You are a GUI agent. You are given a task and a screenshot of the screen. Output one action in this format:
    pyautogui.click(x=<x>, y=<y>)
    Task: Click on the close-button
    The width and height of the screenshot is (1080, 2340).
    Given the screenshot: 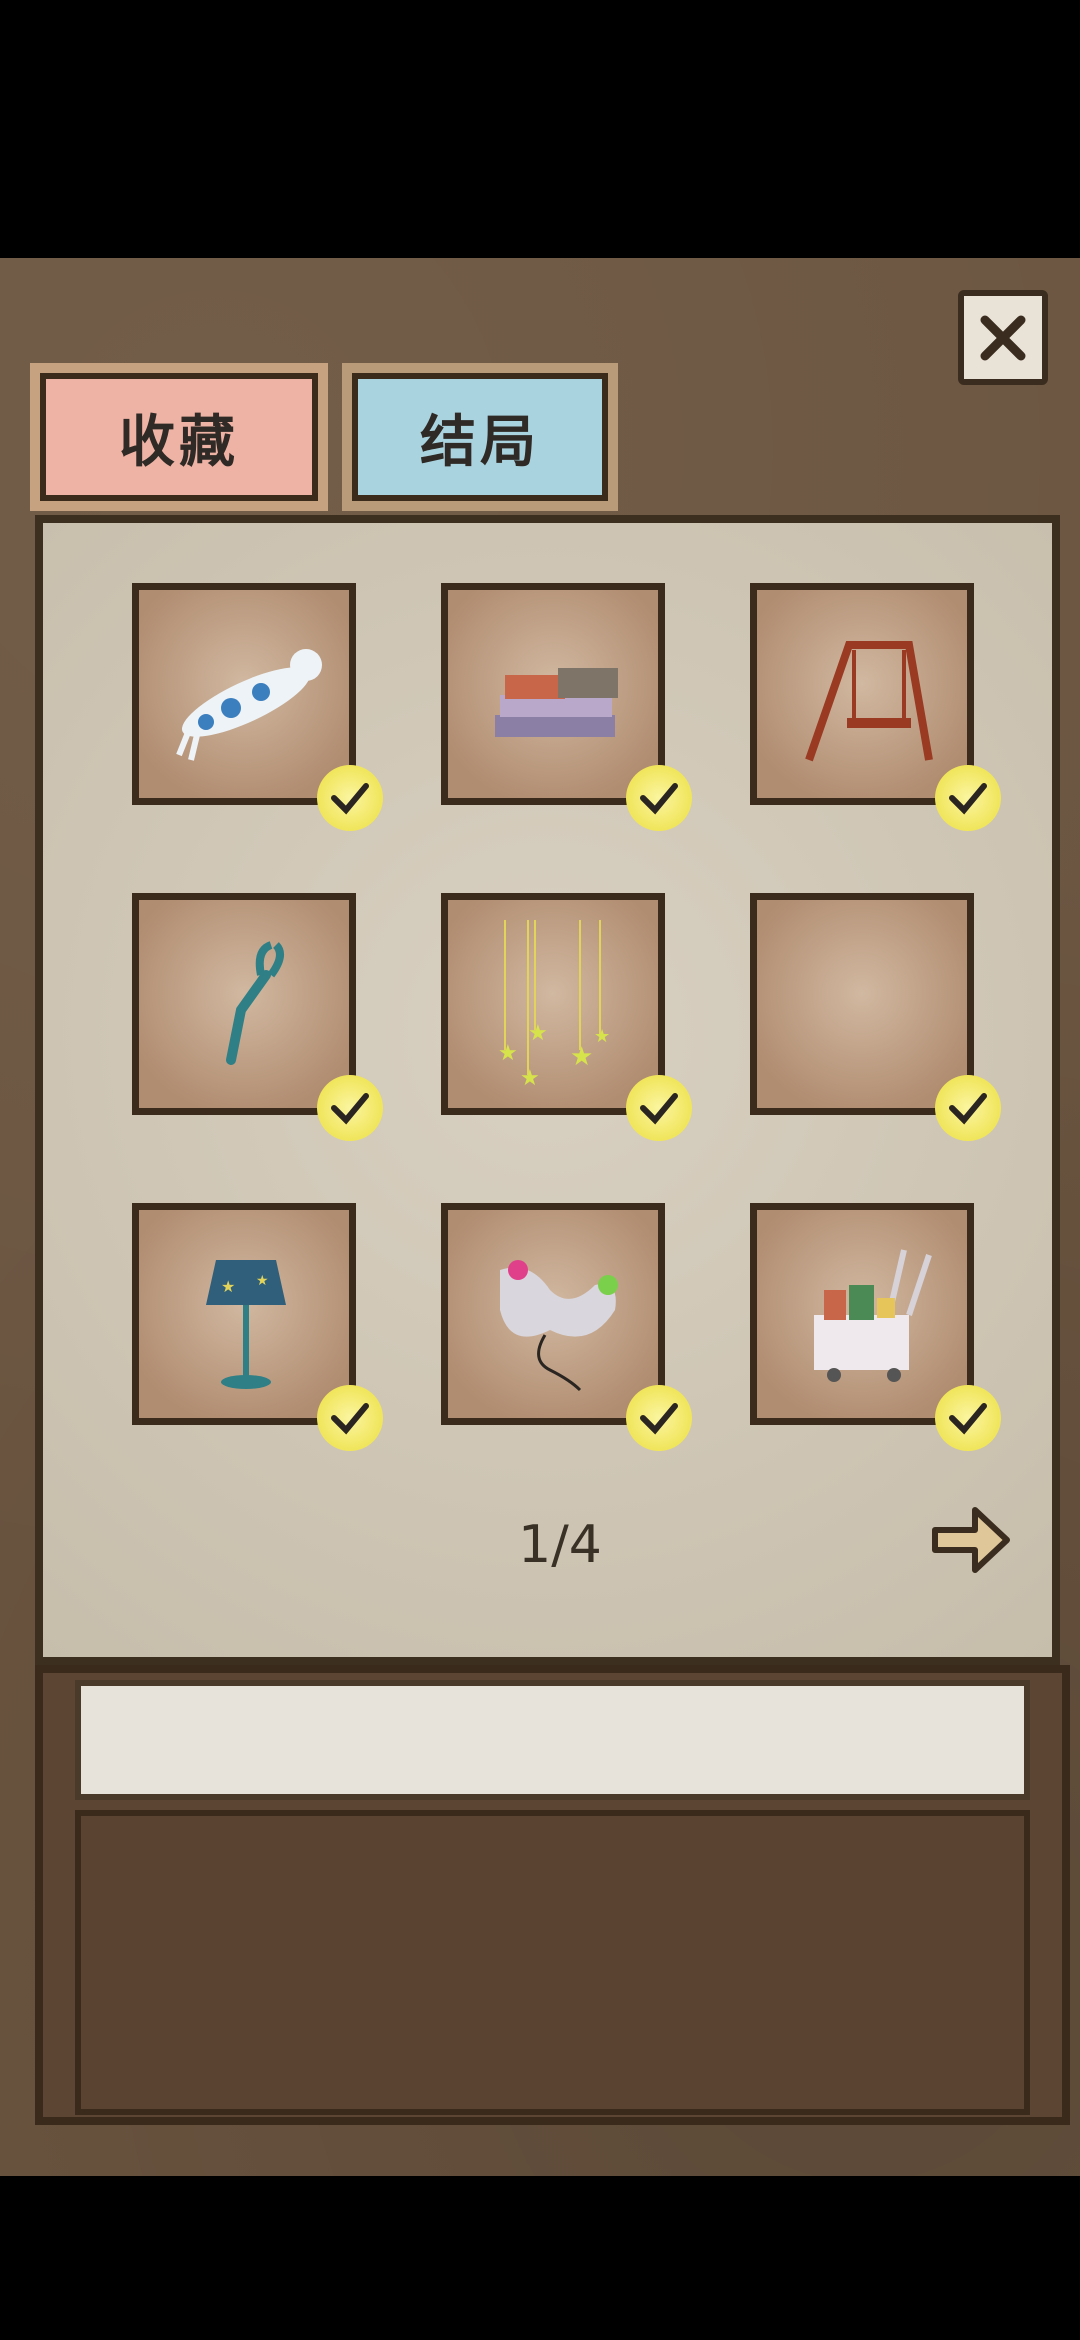 What is the action you would take?
    pyautogui.click(x=1003, y=337)
    